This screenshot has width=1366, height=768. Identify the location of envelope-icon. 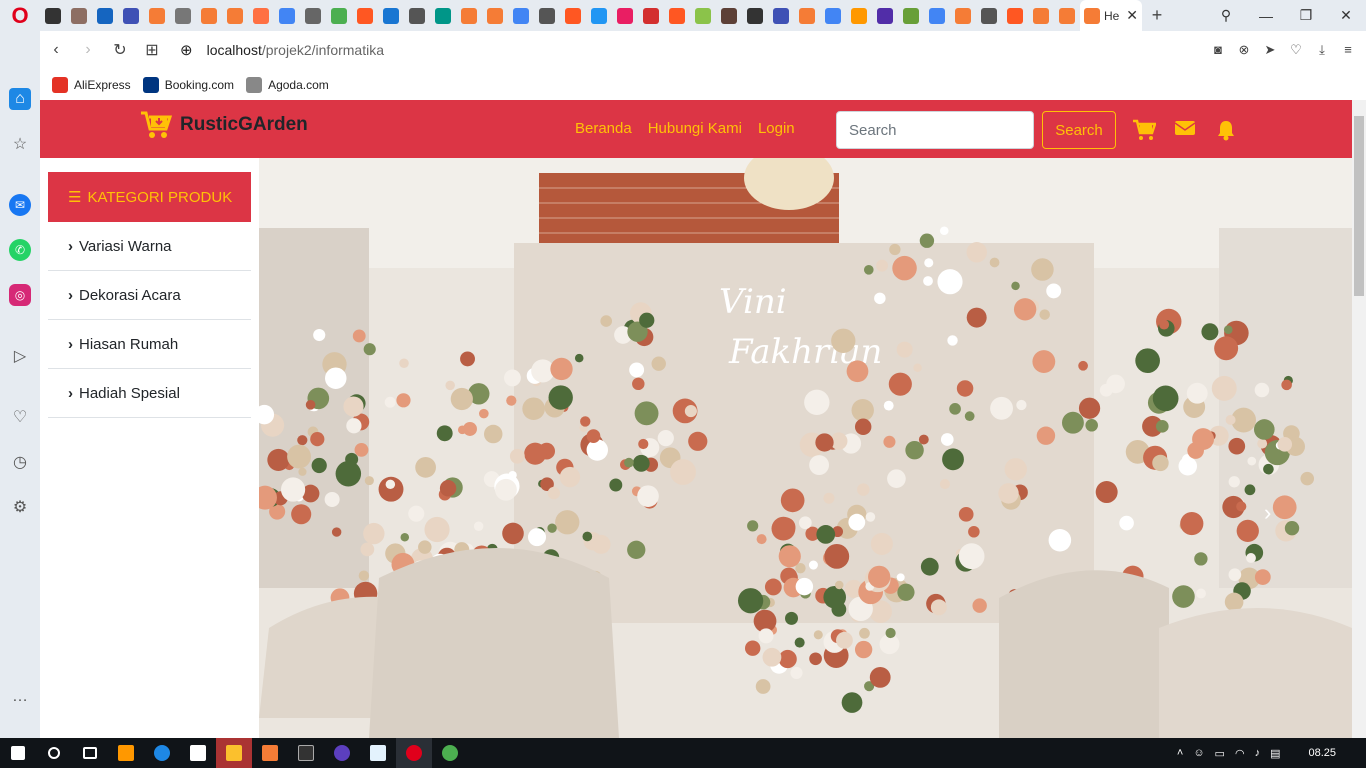
(1185, 130).